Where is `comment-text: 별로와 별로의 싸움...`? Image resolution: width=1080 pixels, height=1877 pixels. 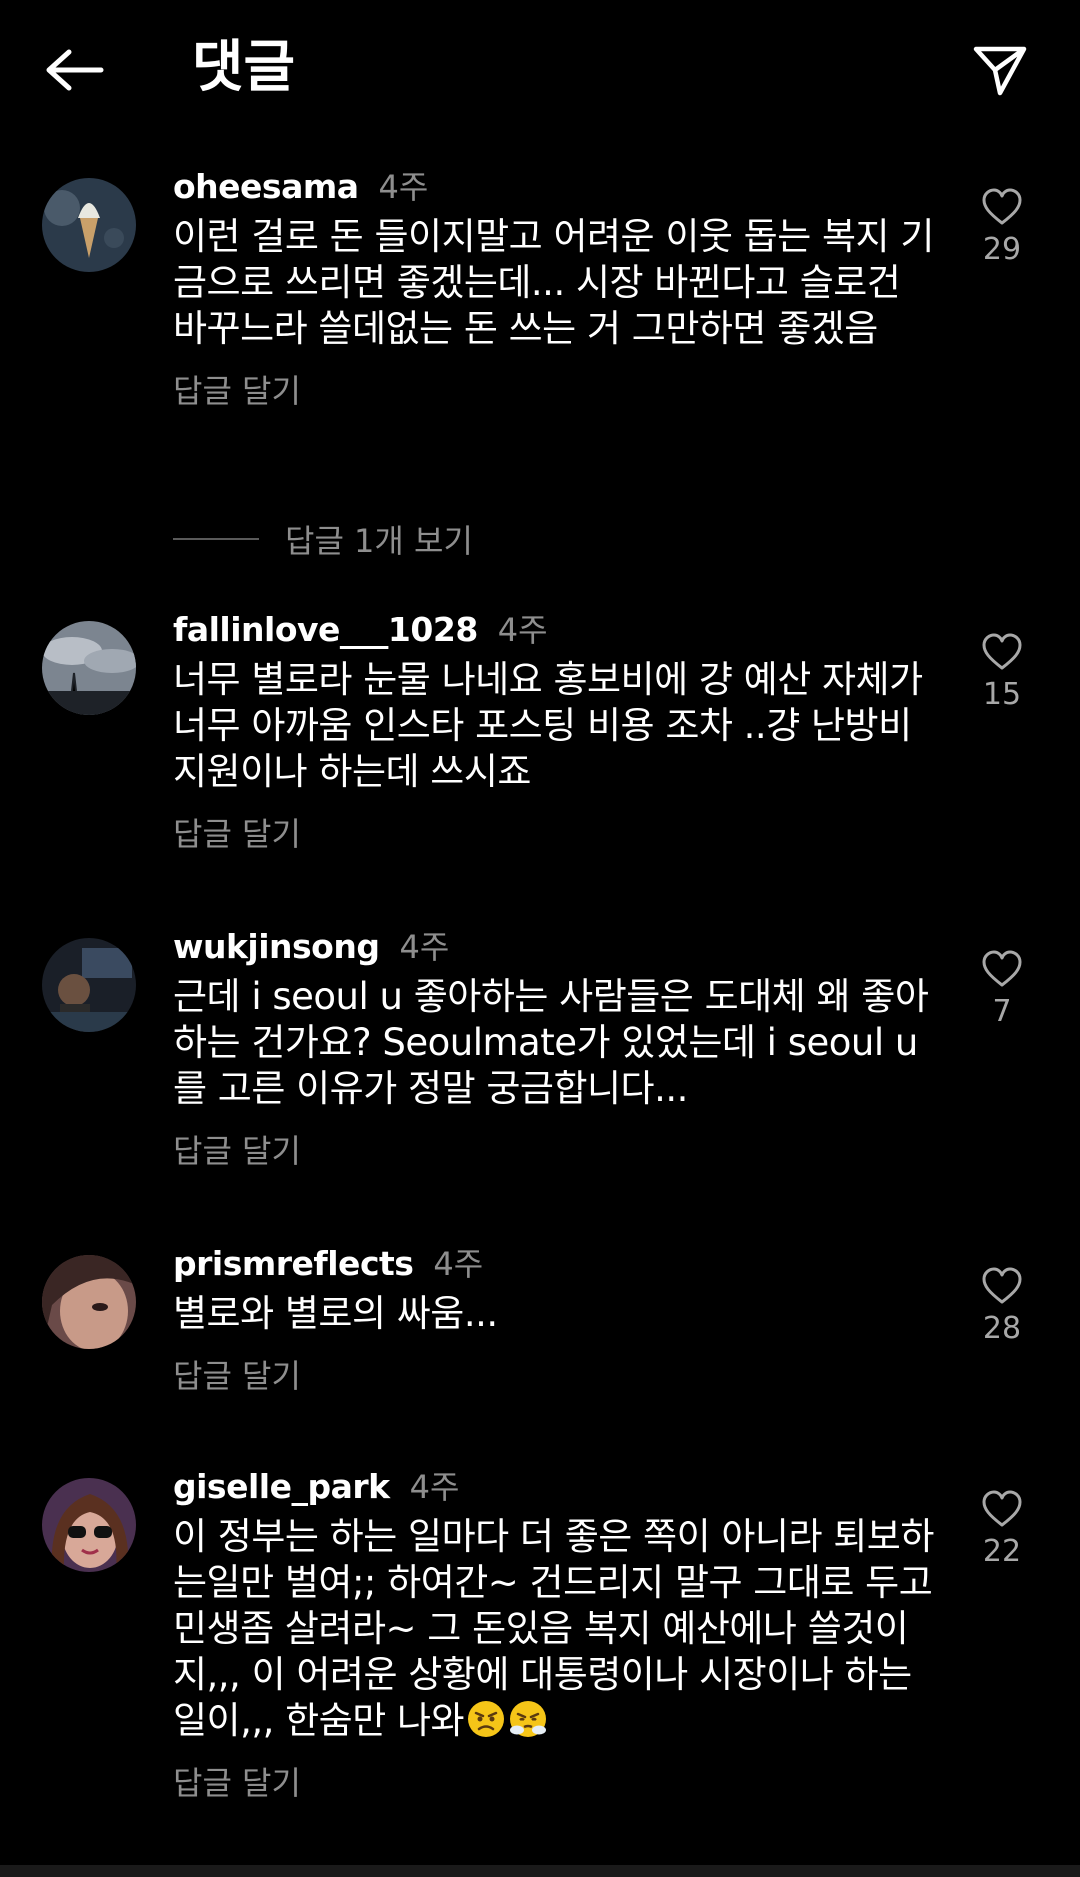
comment-text: 별로와 별로의 싸움... is located at coordinates (335, 1313).